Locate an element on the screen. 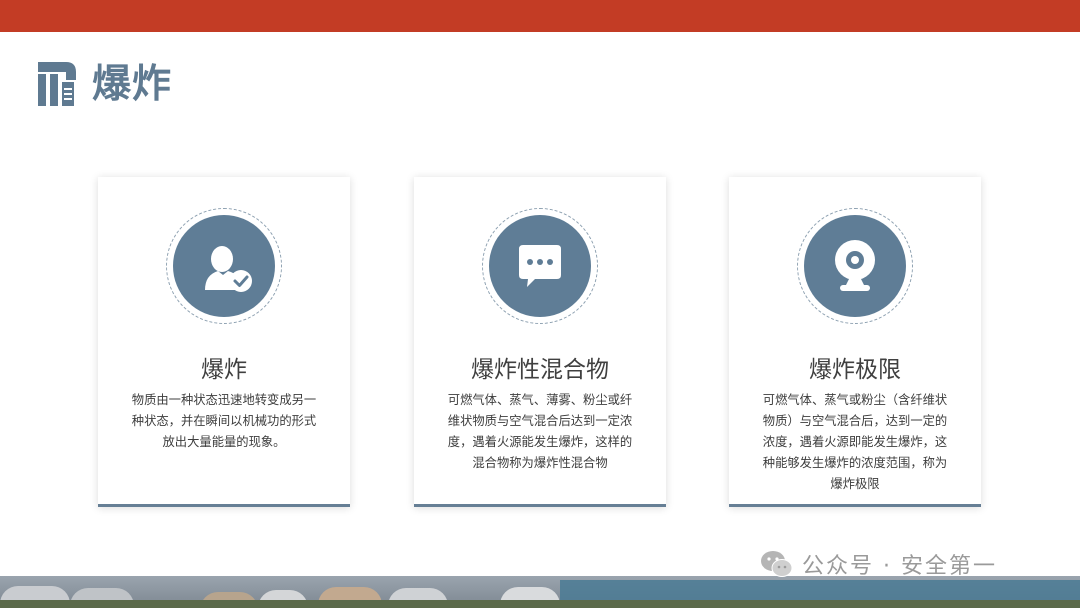  watermark: 公众号 · 安全第一 is located at coordinates (878, 564).